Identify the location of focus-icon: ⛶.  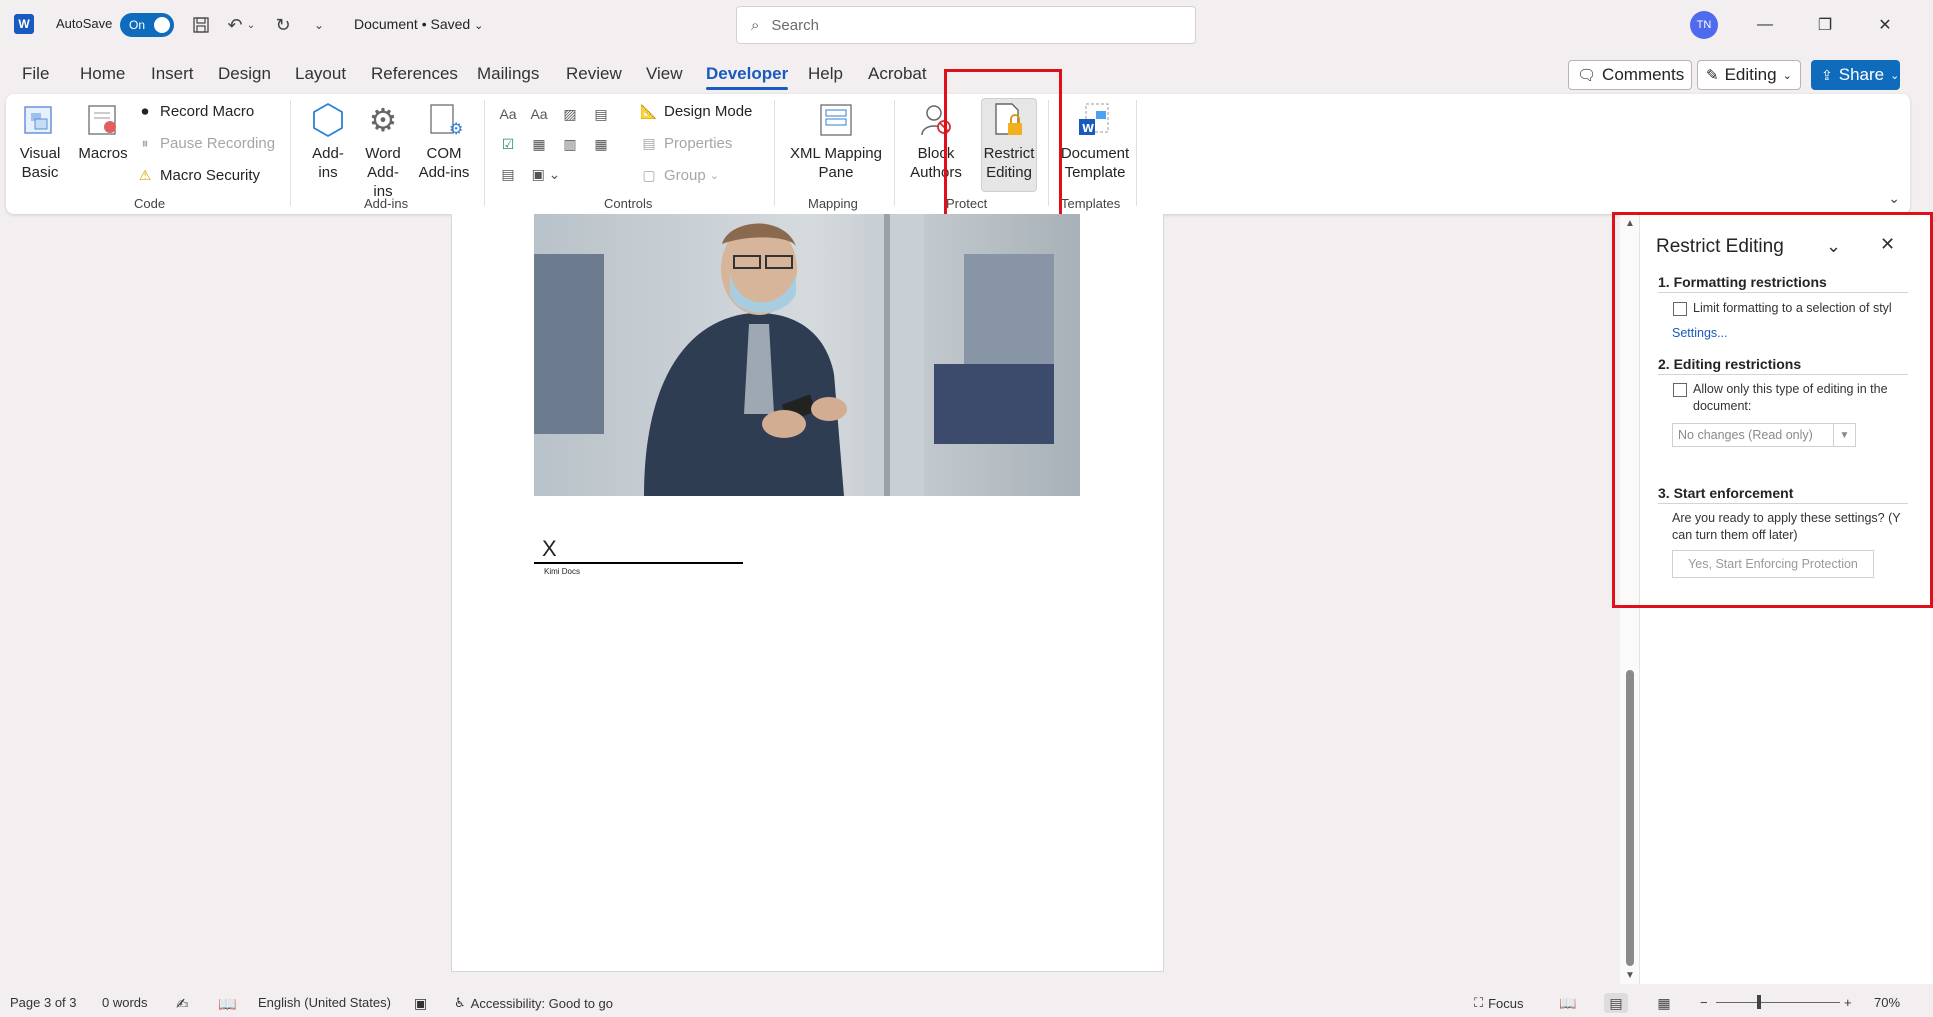
(1479, 1002).